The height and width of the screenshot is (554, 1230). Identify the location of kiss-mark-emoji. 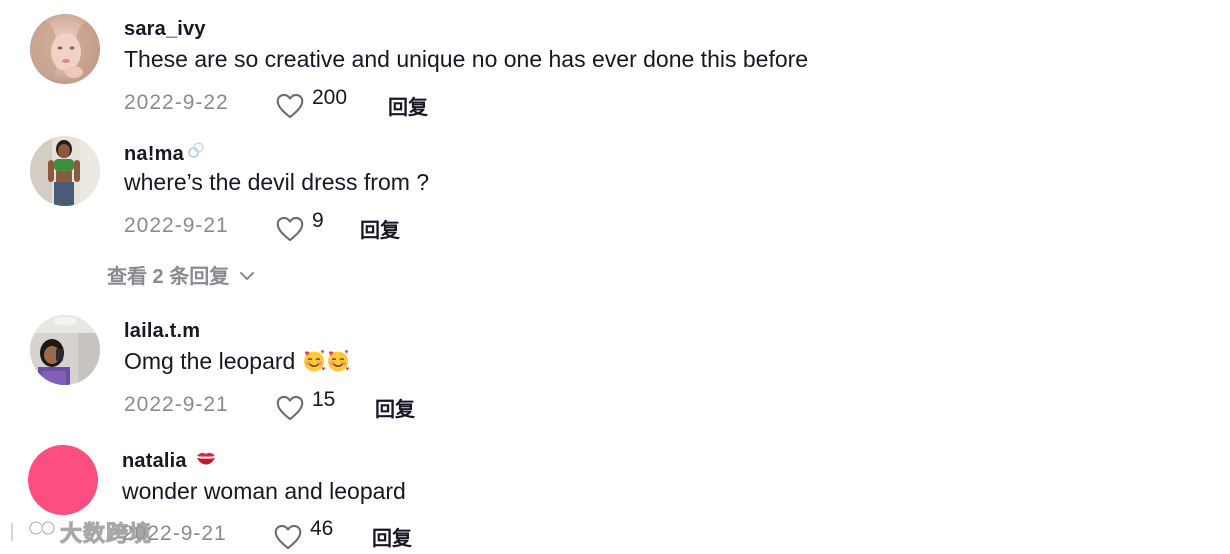
(205, 458).